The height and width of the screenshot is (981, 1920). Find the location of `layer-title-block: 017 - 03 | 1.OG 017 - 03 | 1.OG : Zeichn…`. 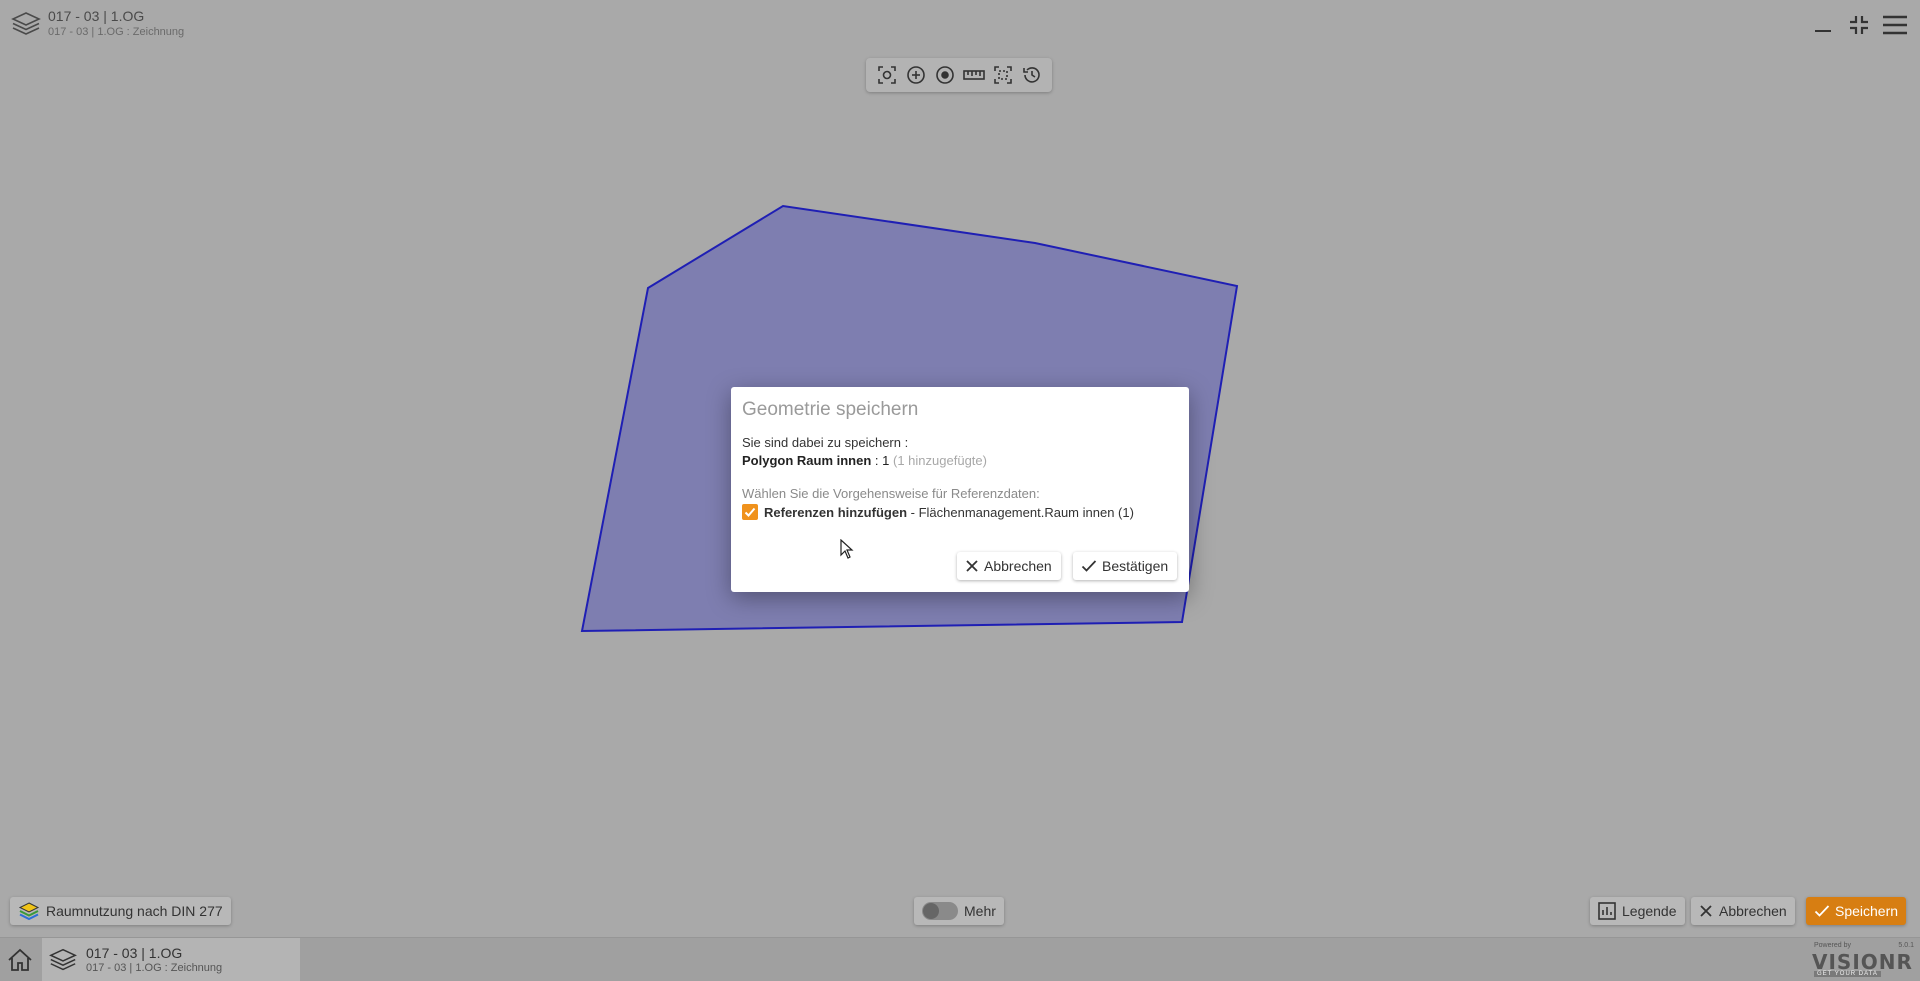

layer-title-block: 017 - 03 | 1.OG 017 - 03 | 1.OG : Zeichn… is located at coordinates (97, 24).